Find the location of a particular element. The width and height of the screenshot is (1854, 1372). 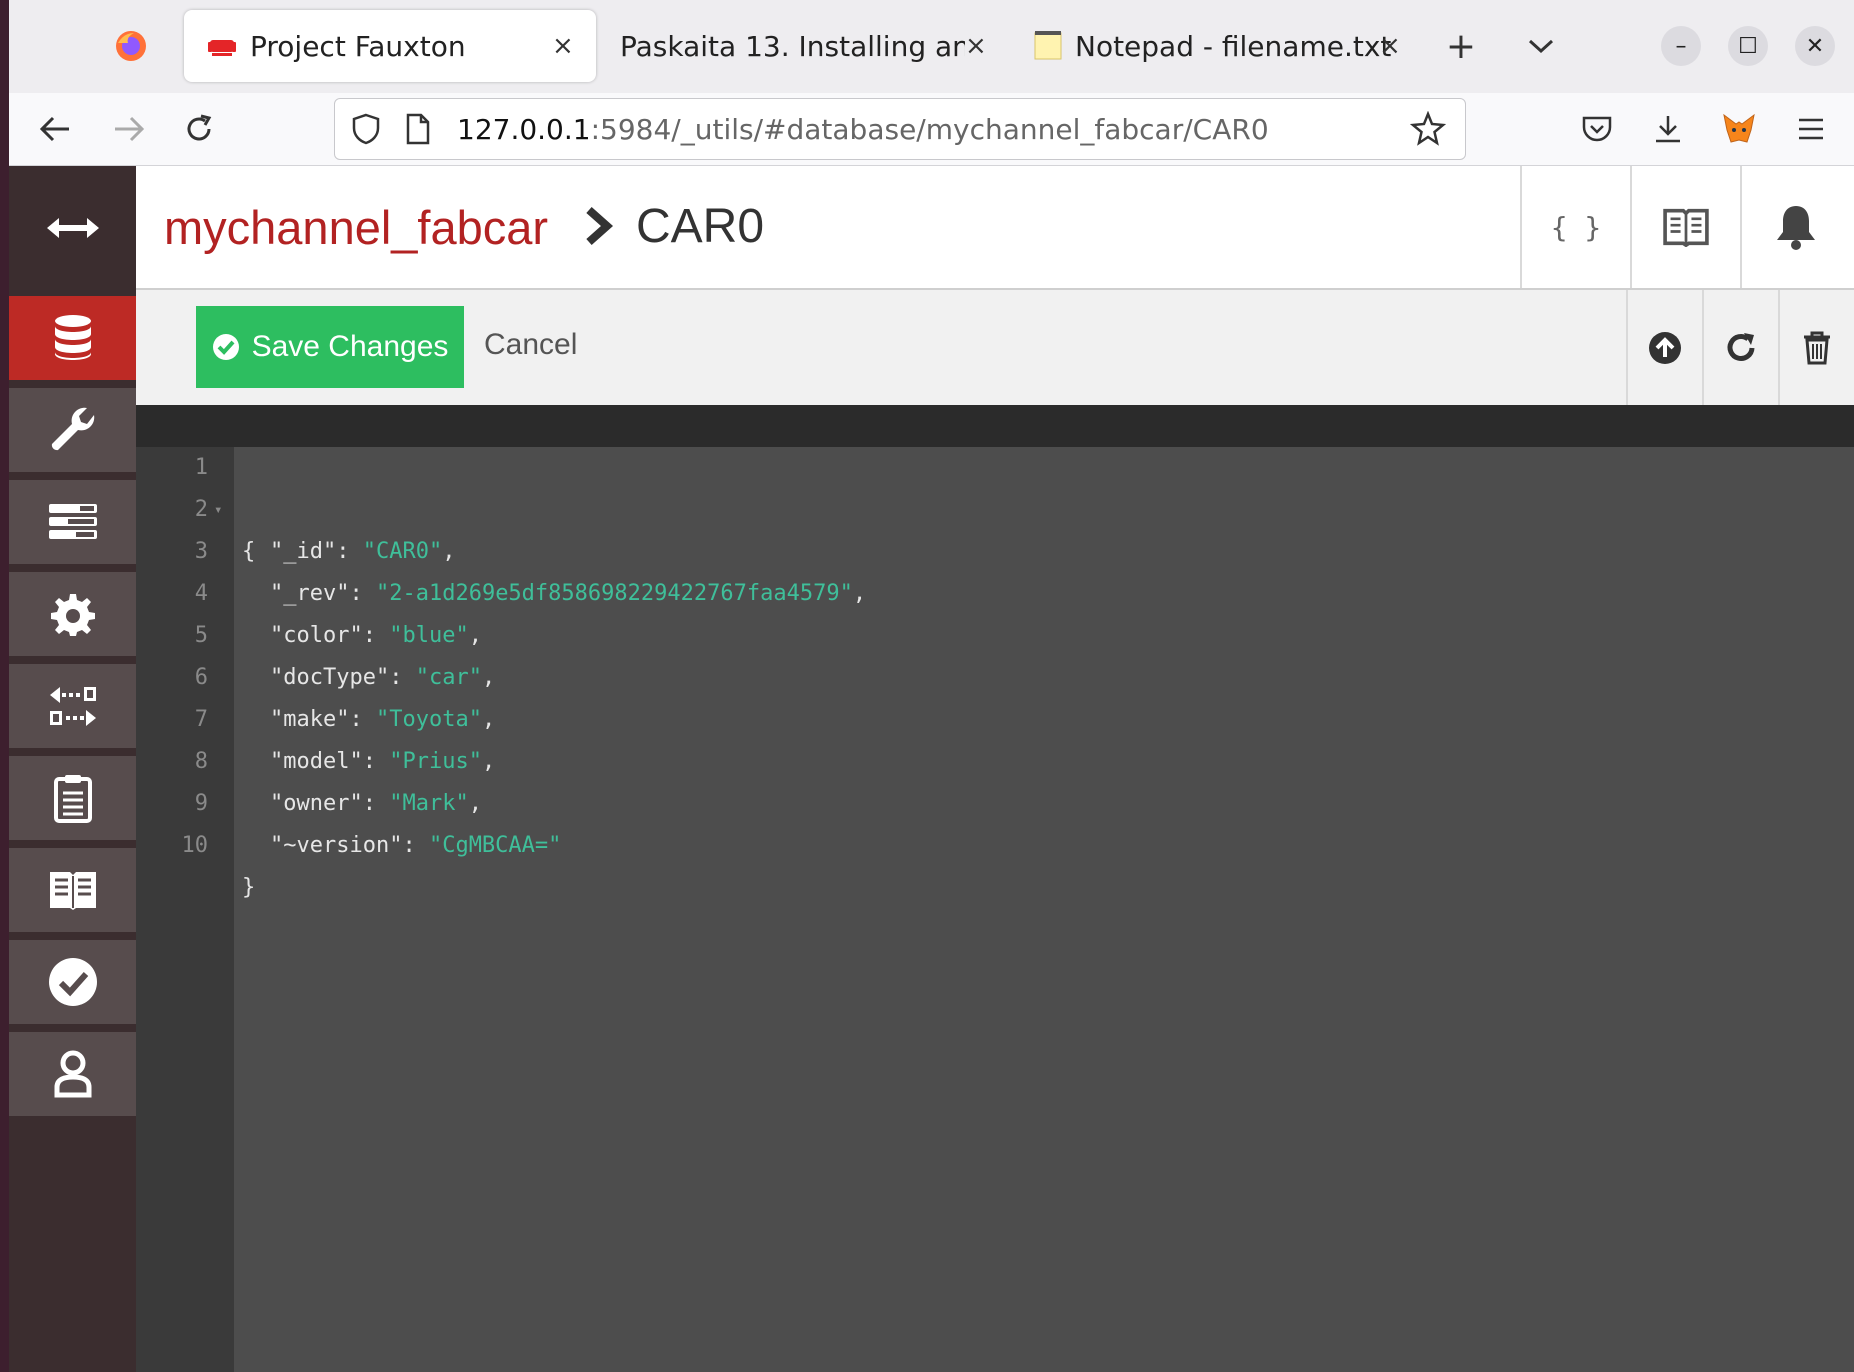

sidebar-item-databases is located at coordinates (72, 340).